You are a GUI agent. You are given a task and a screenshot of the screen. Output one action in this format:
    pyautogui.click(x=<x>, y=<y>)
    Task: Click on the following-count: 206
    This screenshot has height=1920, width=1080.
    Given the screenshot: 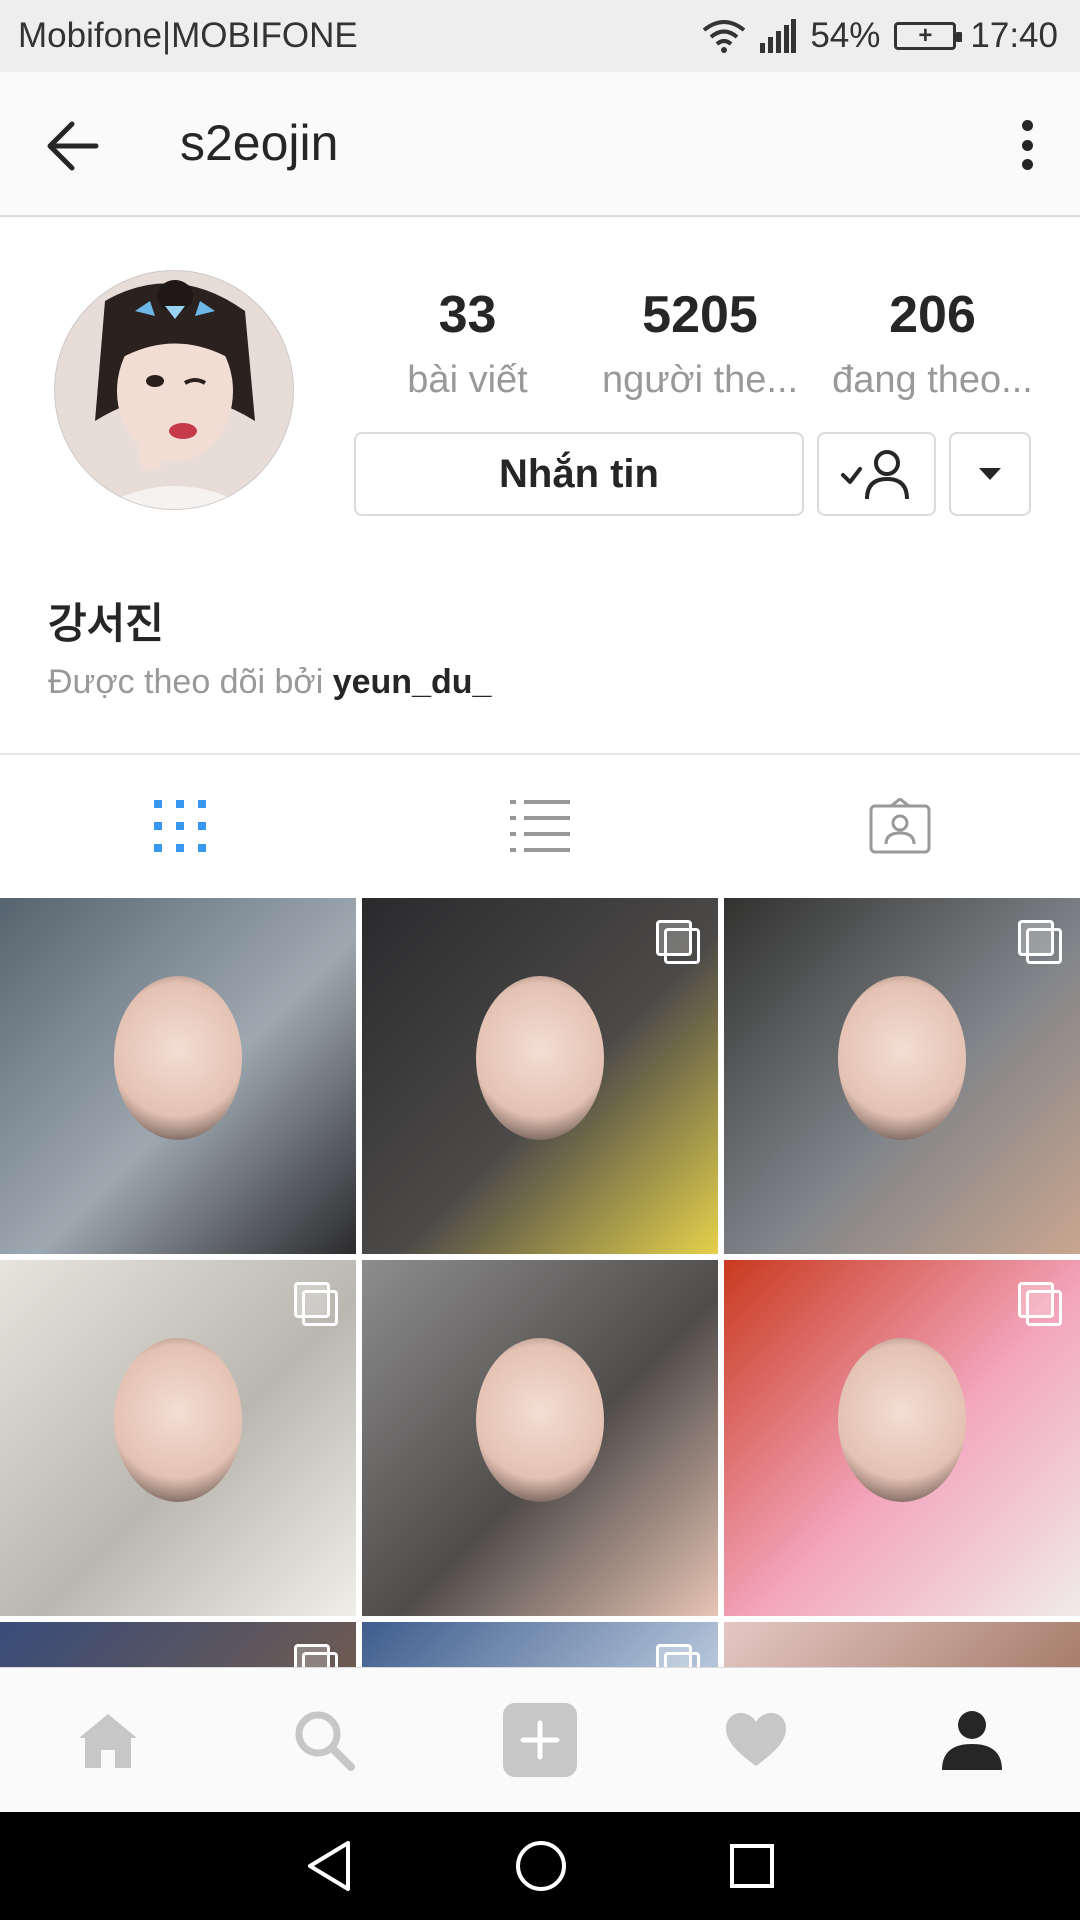 What is the action you would take?
    pyautogui.click(x=932, y=315)
    